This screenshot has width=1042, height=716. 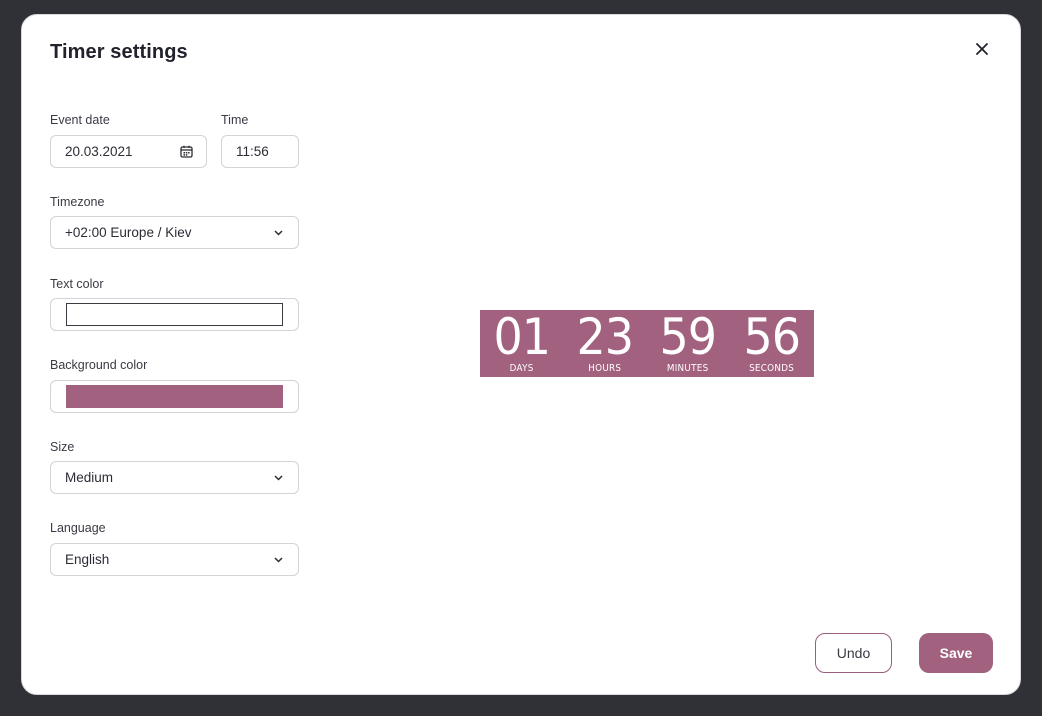 I want to click on countdown-minutes: 59 MINUTES, so click(x=688, y=343).